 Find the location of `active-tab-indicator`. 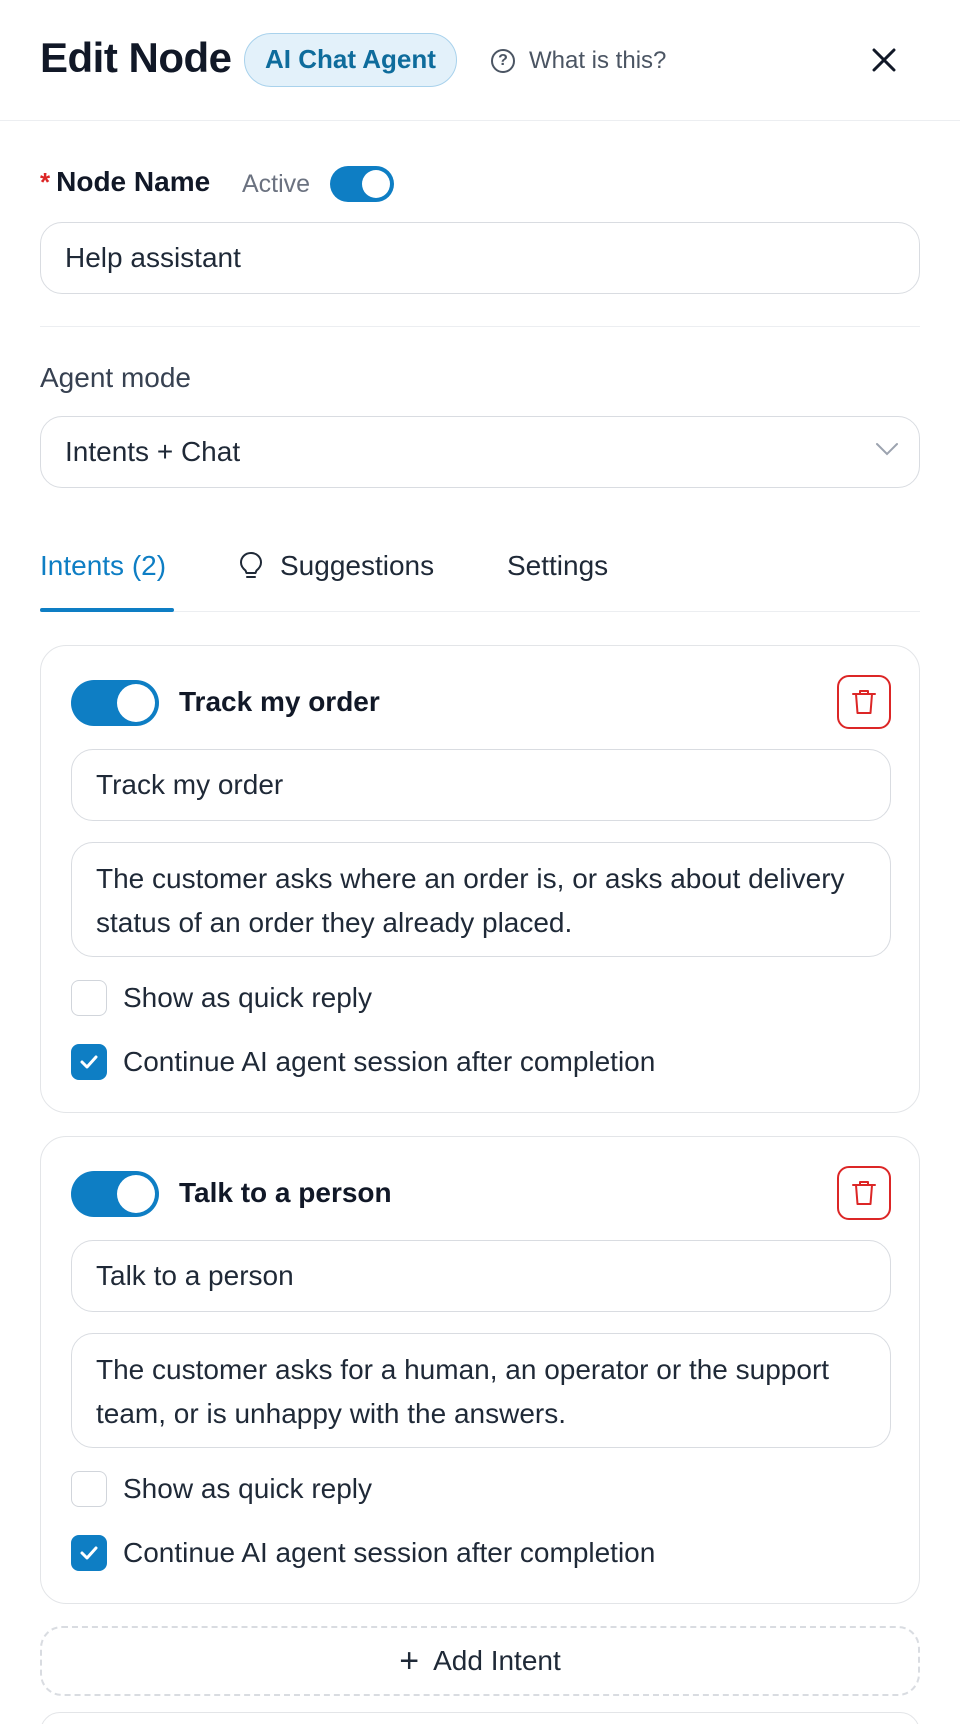

active-tab-indicator is located at coordinates (107, 610).